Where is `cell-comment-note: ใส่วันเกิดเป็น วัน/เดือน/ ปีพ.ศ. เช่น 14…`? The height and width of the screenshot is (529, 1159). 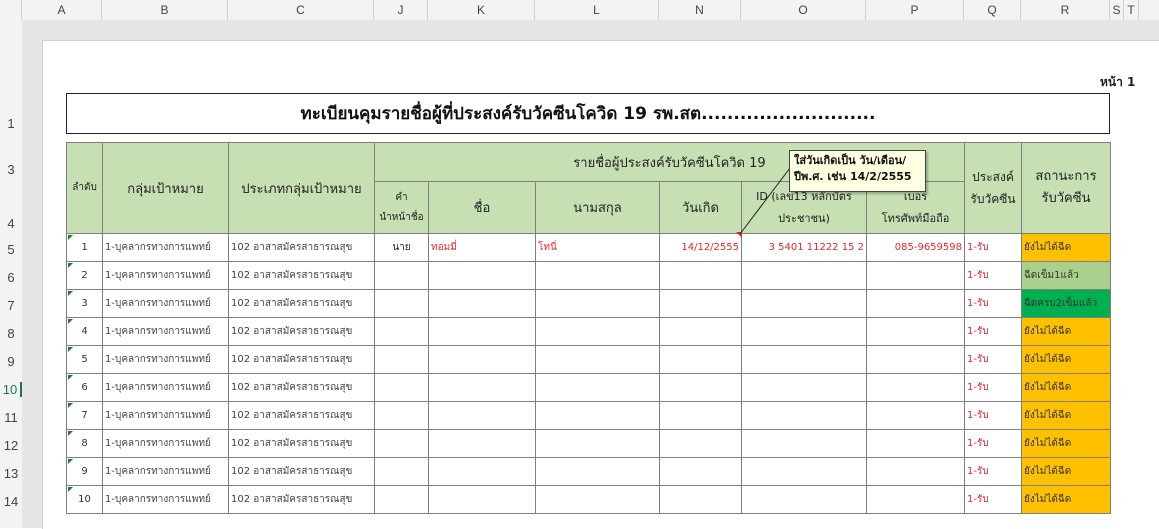 cell-comment-note: ใส่วันเกิดเป็น วัน/เดือน/ ปีพ.ศ. เช่น 14… is located at coordinates (857, 171).